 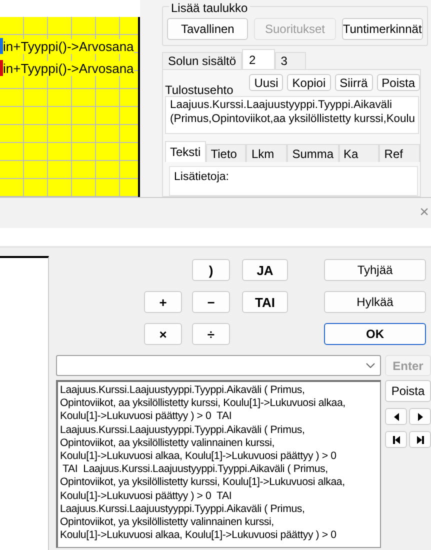 I want to click on dialog-button: OK, so click(x=375, y=334).